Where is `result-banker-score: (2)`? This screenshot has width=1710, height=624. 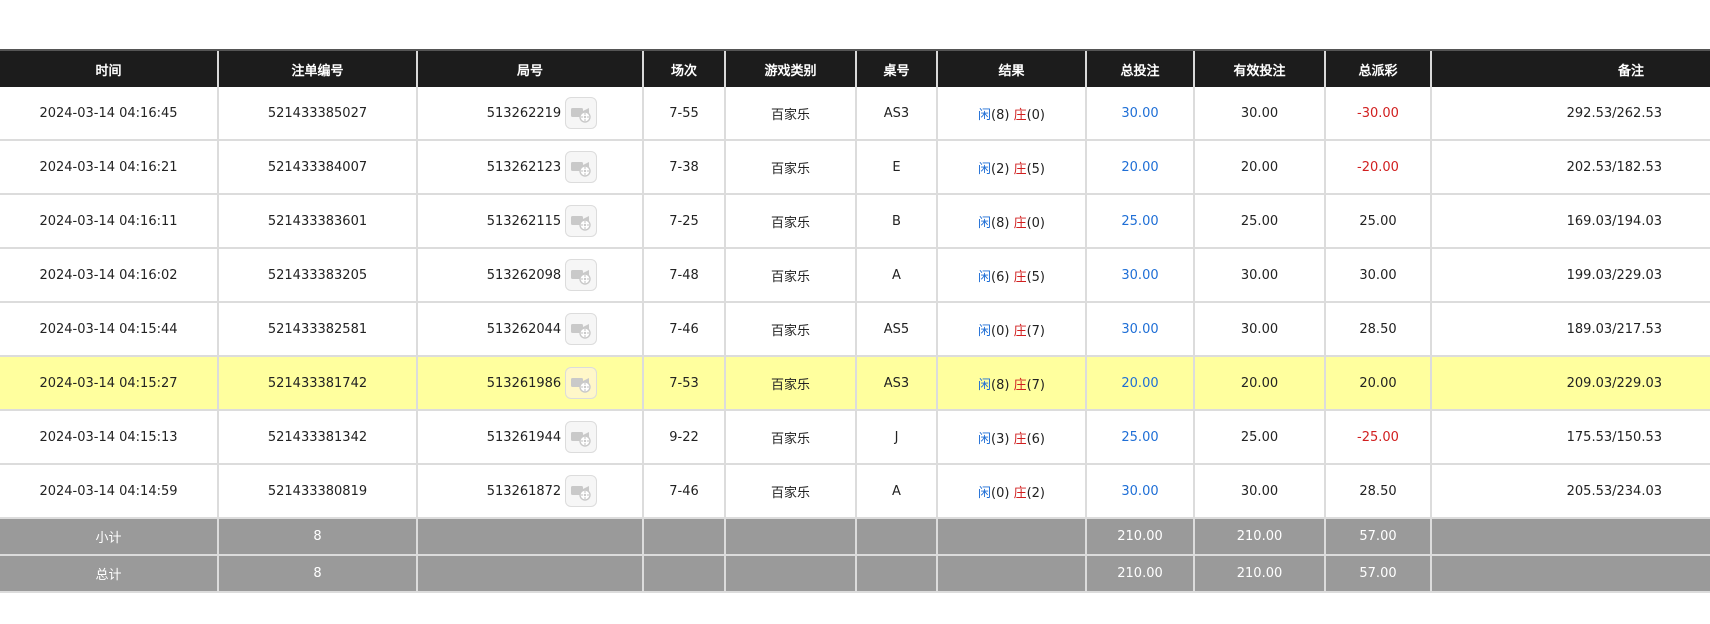
result-banker-score: (2) is located at coordinates (1035, 493).